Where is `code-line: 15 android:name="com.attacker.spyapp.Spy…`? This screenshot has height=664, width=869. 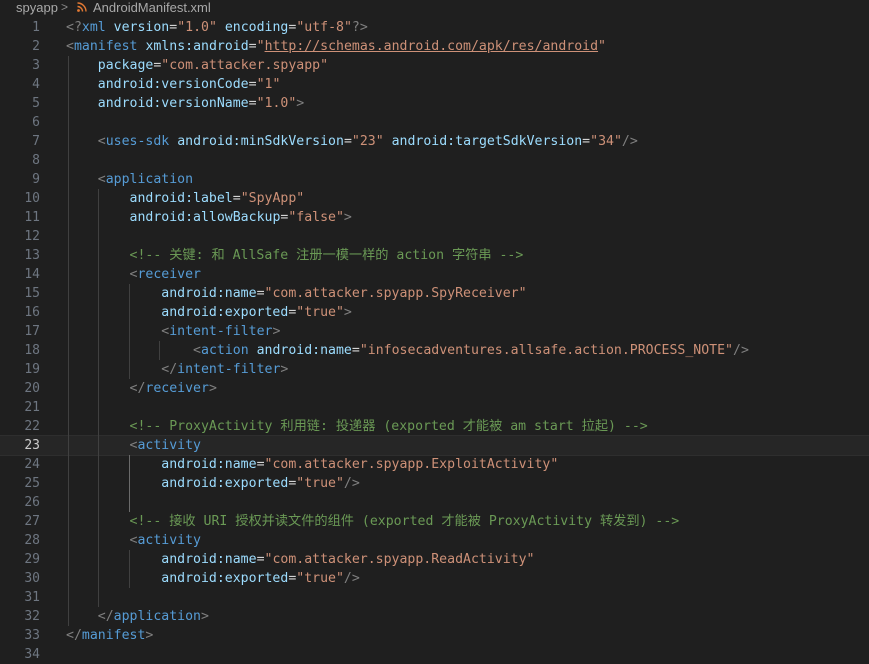
code-line: 15 android:name="com.attacker.spyapp.Spy… is located at coordinates (434, 293).